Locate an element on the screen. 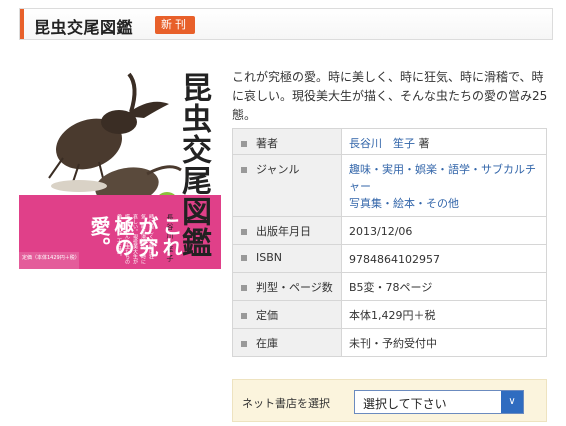  spec-row-genre: ジャンル 趣味・実用・娯楽・語学・サブカルチャー 写真集・絵本・その他 is located at coordinates (389, 185).